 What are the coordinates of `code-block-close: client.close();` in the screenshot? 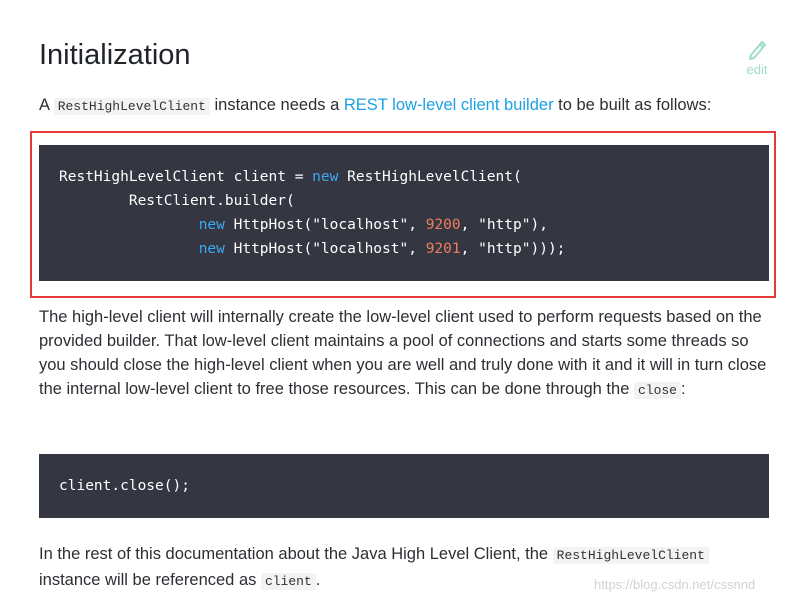 It's located at (404, 486).